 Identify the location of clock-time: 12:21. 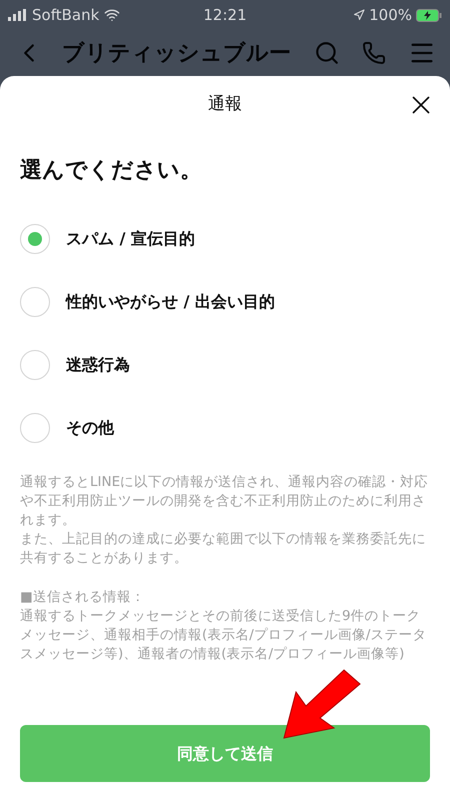
(225, 15).